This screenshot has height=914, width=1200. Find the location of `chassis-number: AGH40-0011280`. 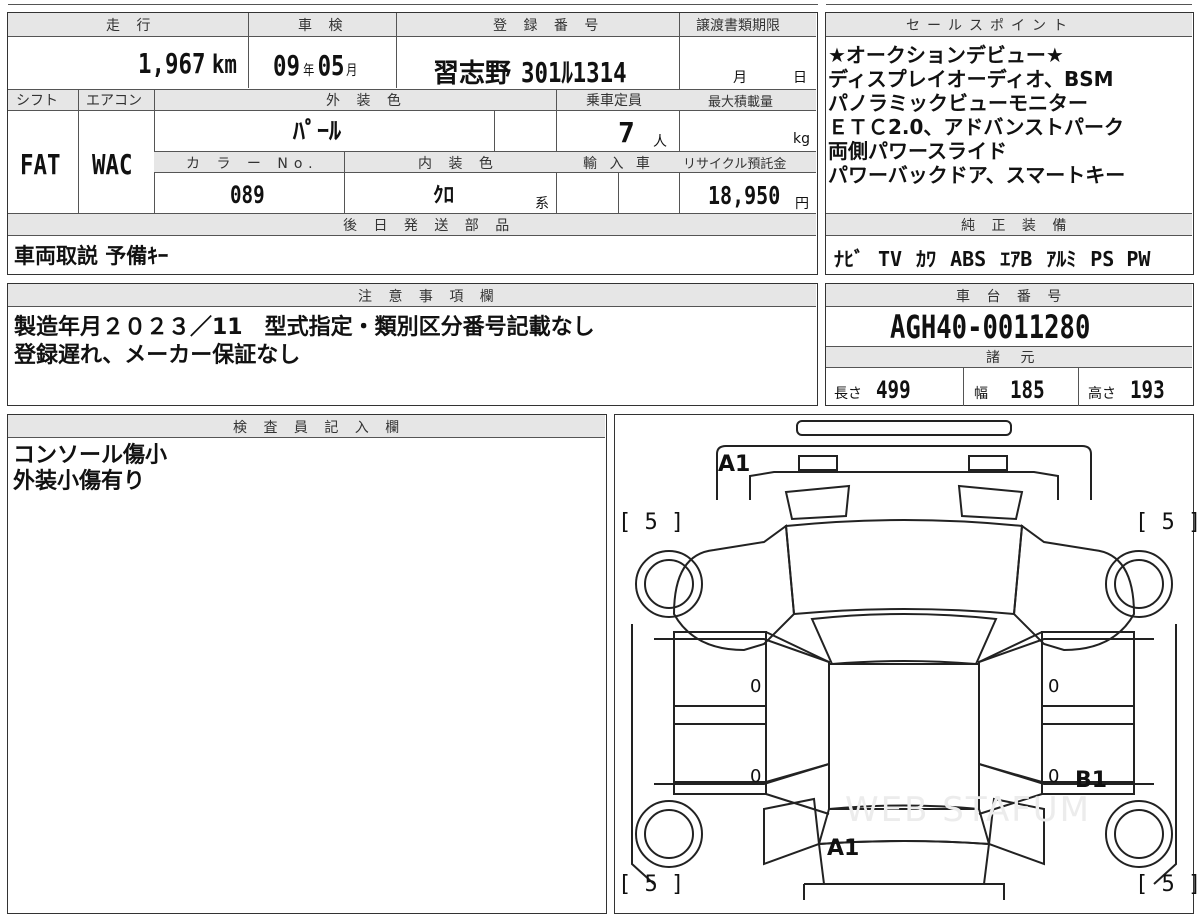

chassis-number: AGH40-0011280 is located at coordinates (990, 327).